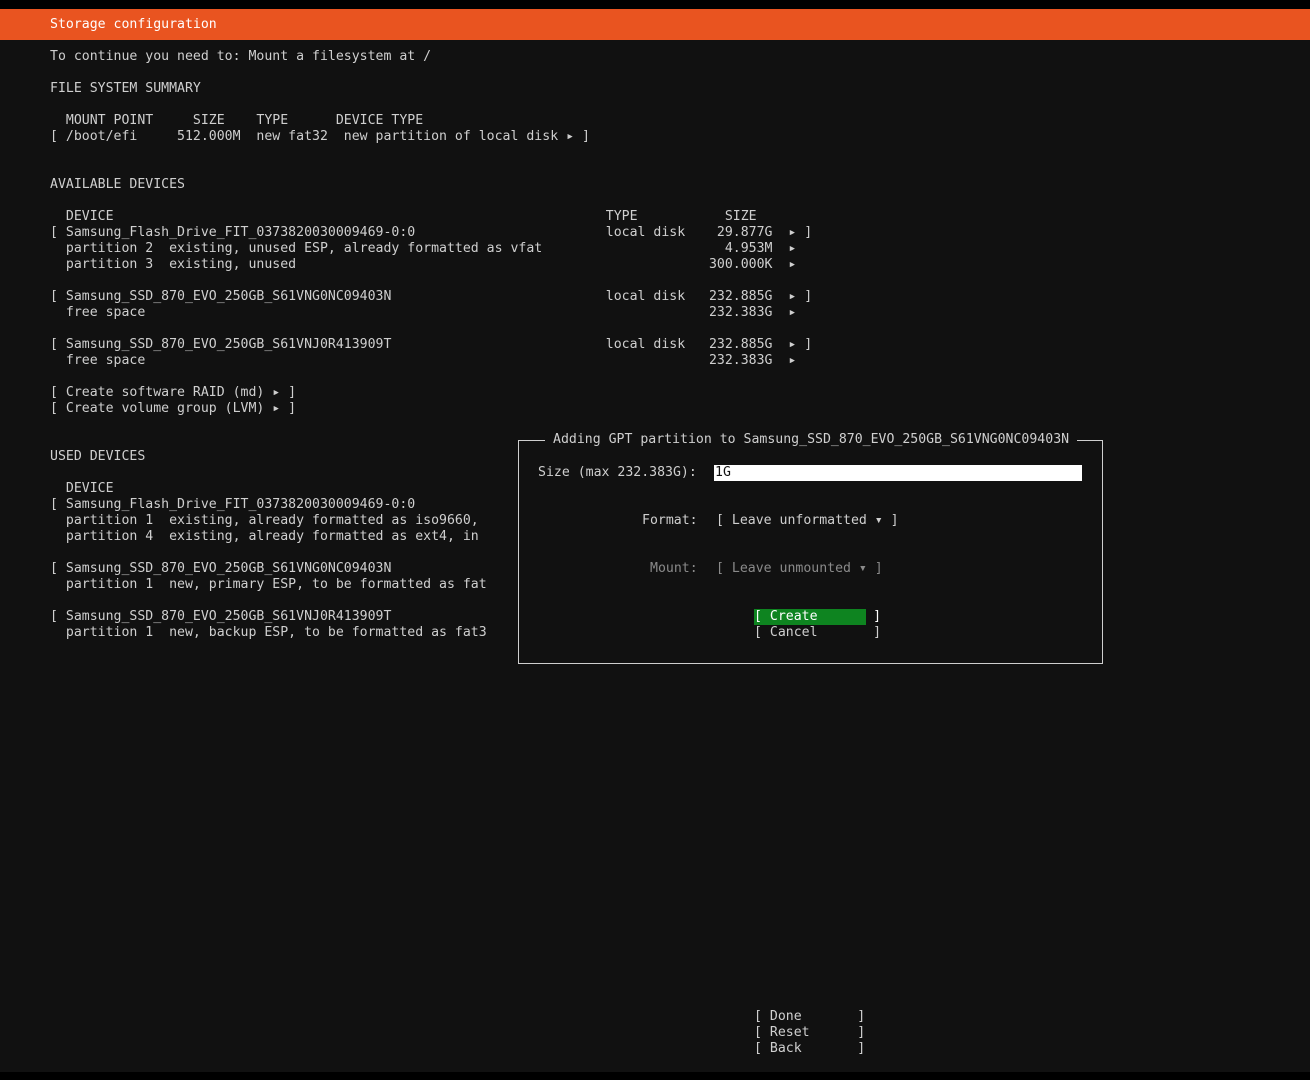 The image size is (1310, 1080). I want to click on used-devices-columns: DEVICE, so click(82, 488).